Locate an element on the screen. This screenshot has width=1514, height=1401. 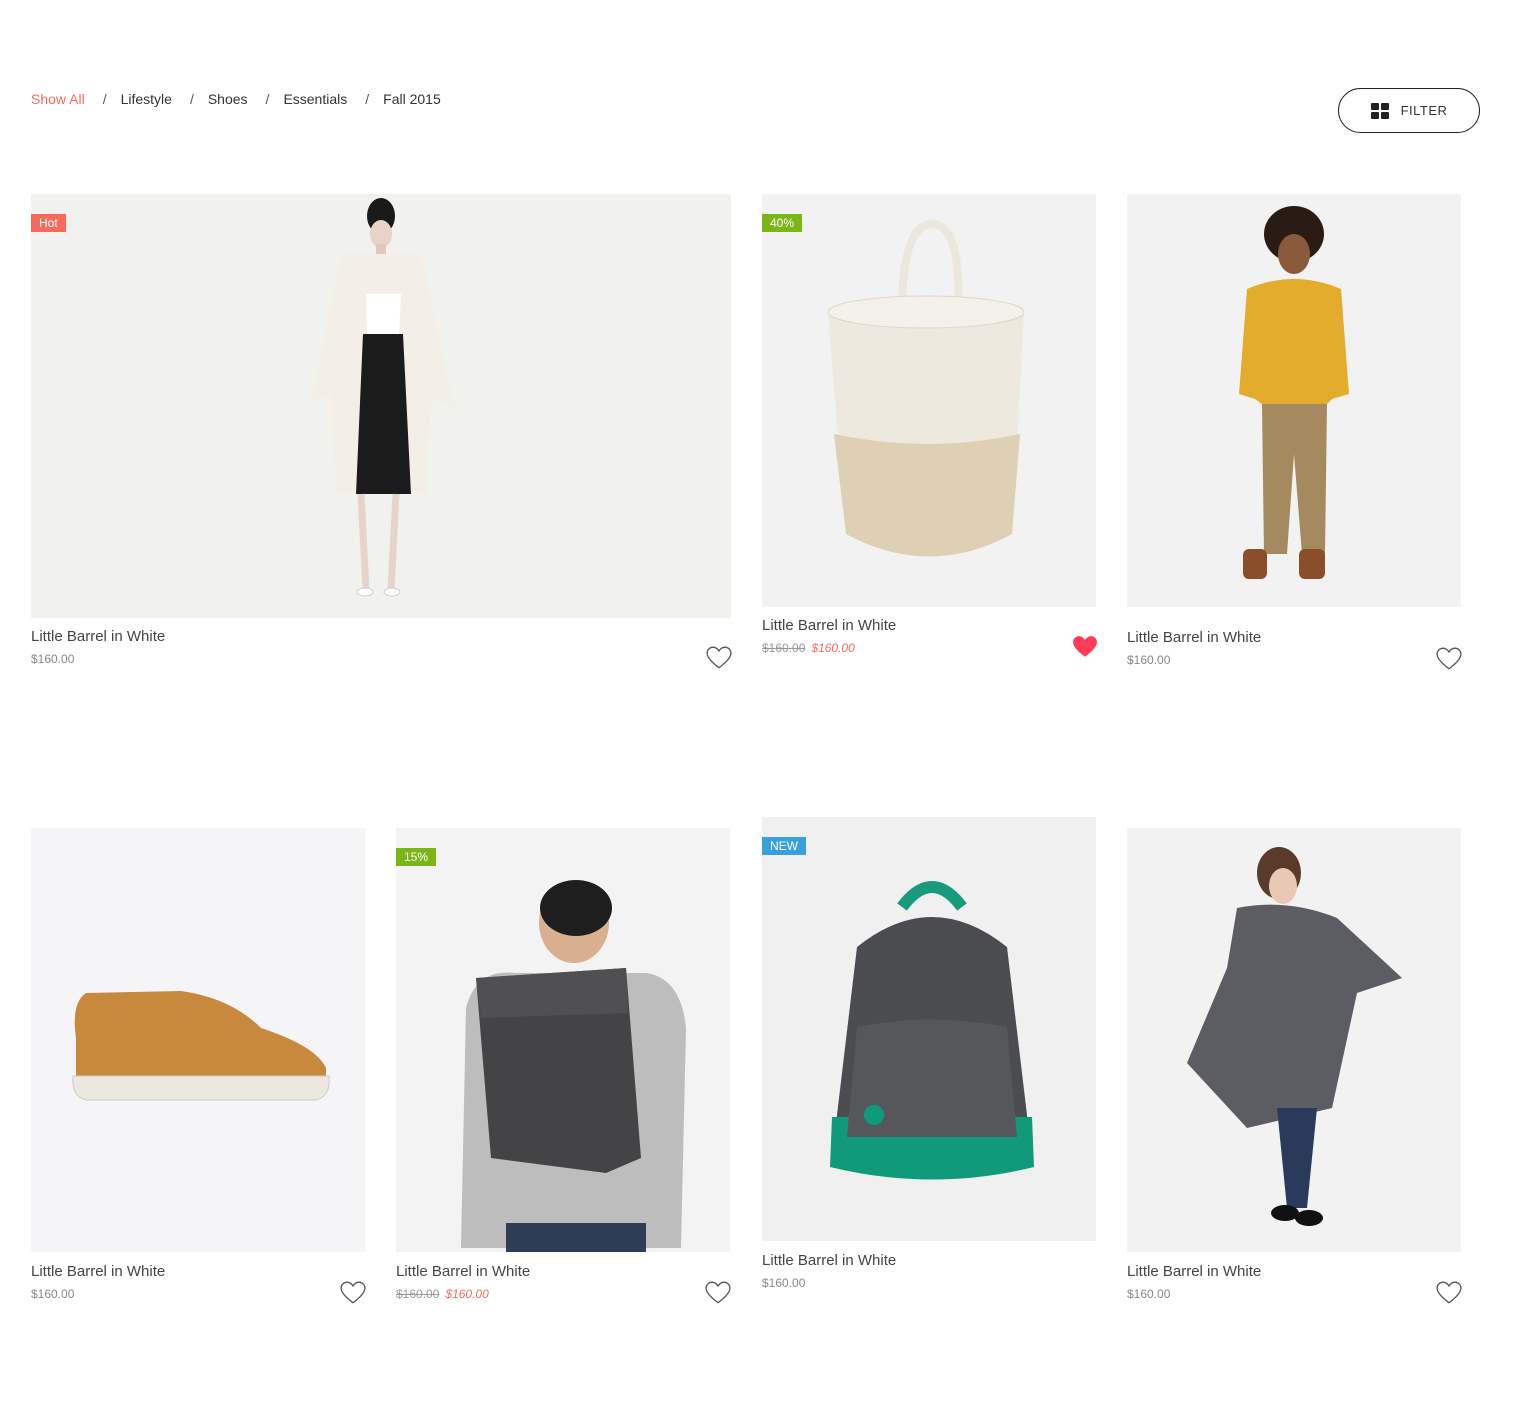
breadcrumb-fall-2015: Fall 2015 is located at coordinates (412, 99).